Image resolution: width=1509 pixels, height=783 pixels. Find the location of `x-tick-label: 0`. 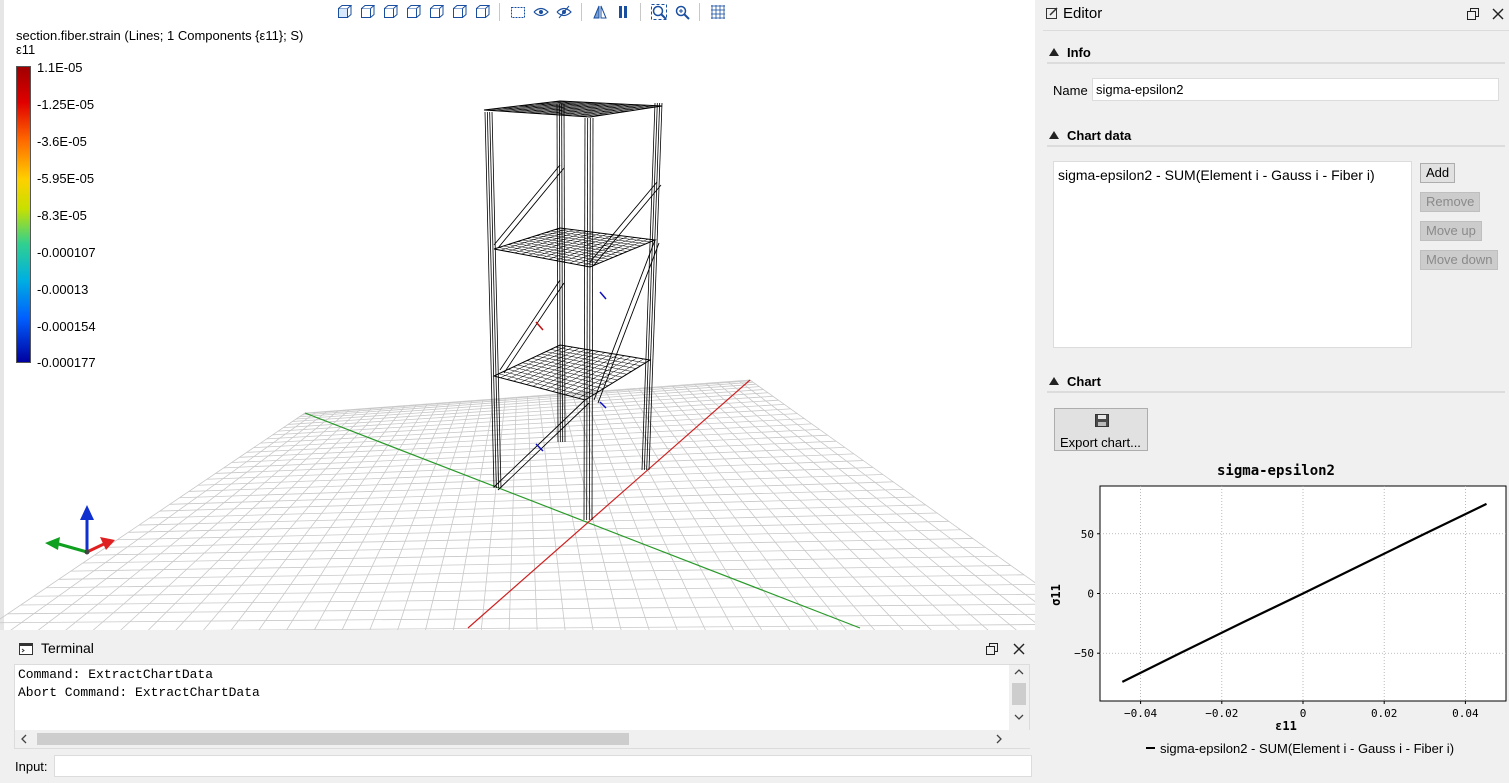

x-tick-label: 0 is located at coordinates (1303, 713).